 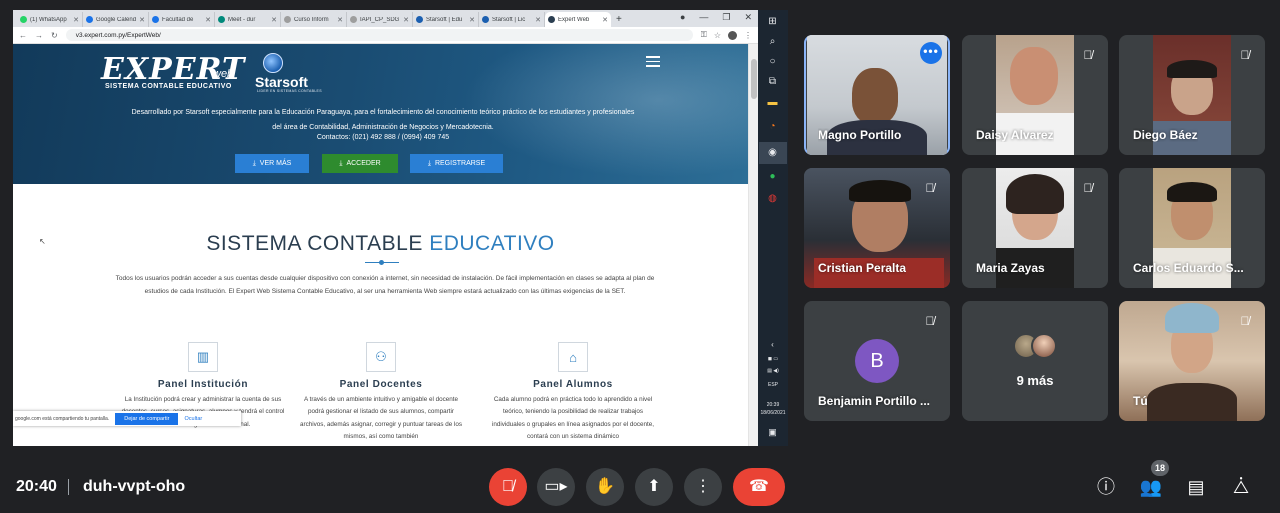 I want to click on task-view-icon: ⧉, so click(x=772, y=81).